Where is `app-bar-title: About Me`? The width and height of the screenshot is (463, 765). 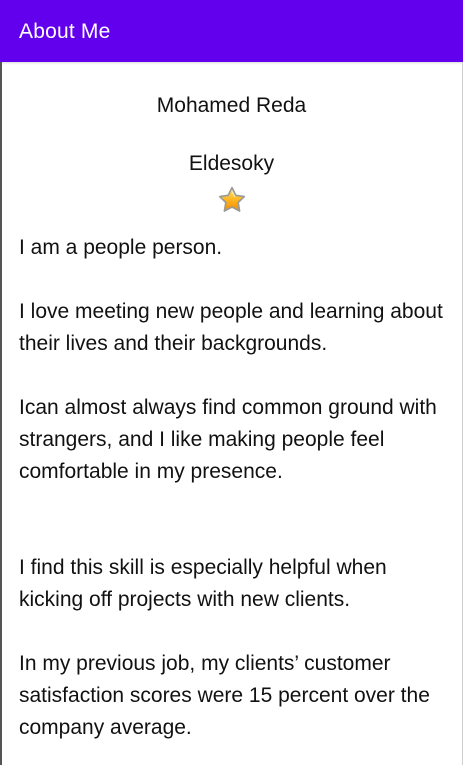 app-bar-title: About Me is located at coordinates (65, 31).